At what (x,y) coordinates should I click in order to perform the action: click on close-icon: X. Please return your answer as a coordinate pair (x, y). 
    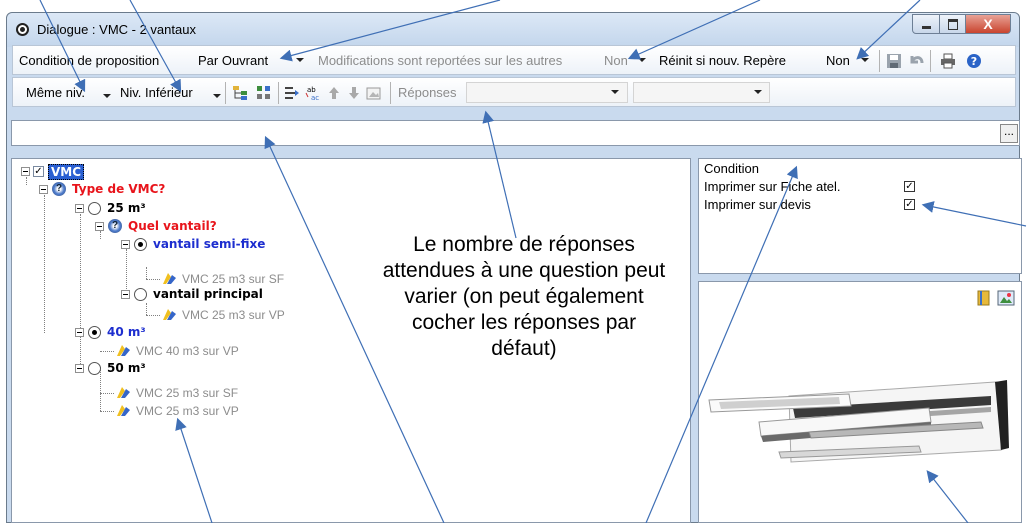
    Looking at the image, I should click on (988, 24).